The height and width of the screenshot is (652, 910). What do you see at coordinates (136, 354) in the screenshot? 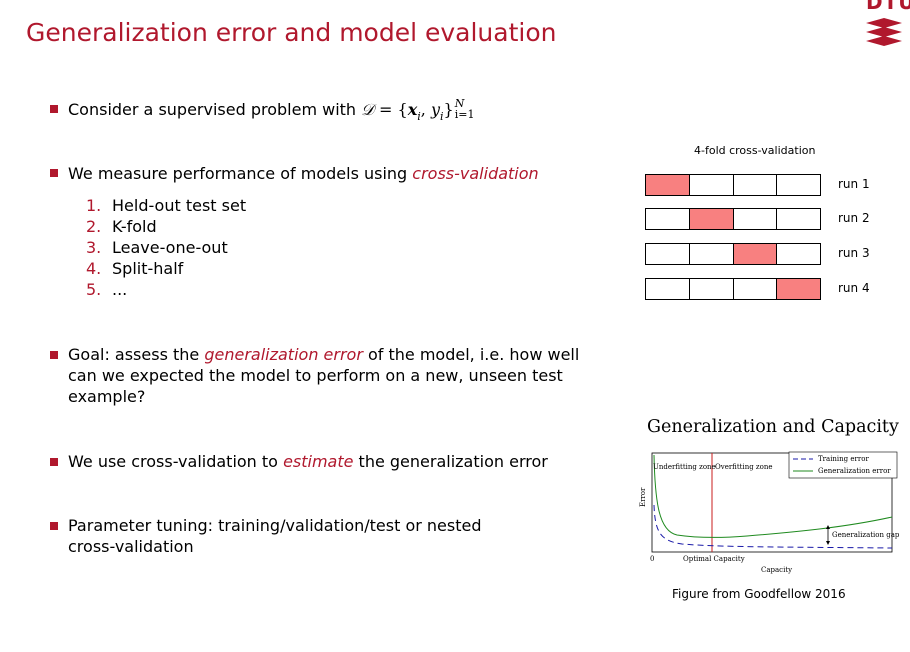
I see `bullet-text: Goal: assess the` at bounding box center [136, 354].